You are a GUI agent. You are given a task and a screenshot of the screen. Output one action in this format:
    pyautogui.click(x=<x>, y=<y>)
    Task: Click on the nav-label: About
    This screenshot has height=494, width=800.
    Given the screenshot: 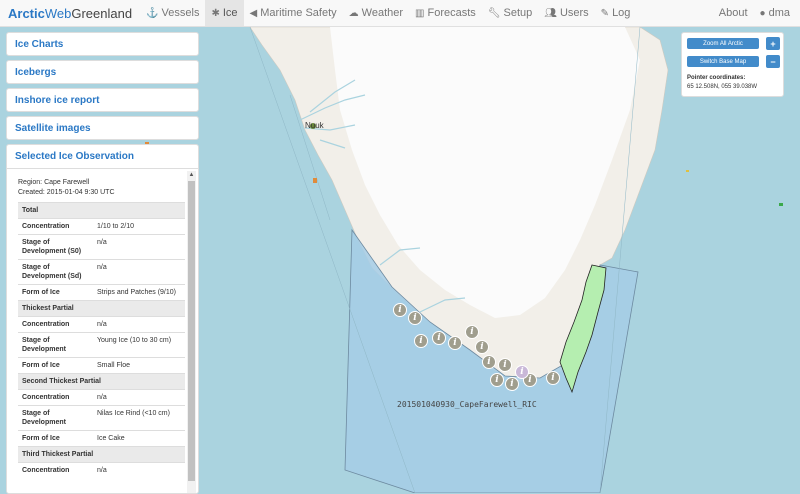 What is the action you would take?
    pyautogui.click(x=733, y=13)
    